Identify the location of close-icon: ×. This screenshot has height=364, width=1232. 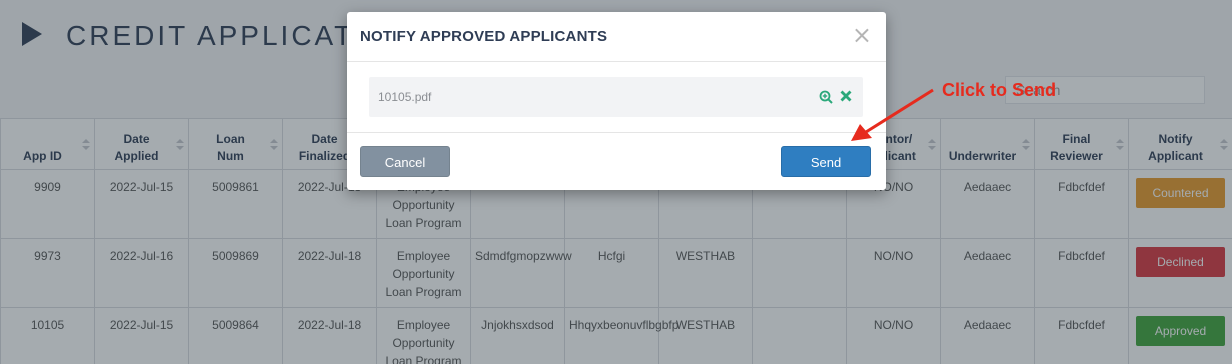
(862, 35).